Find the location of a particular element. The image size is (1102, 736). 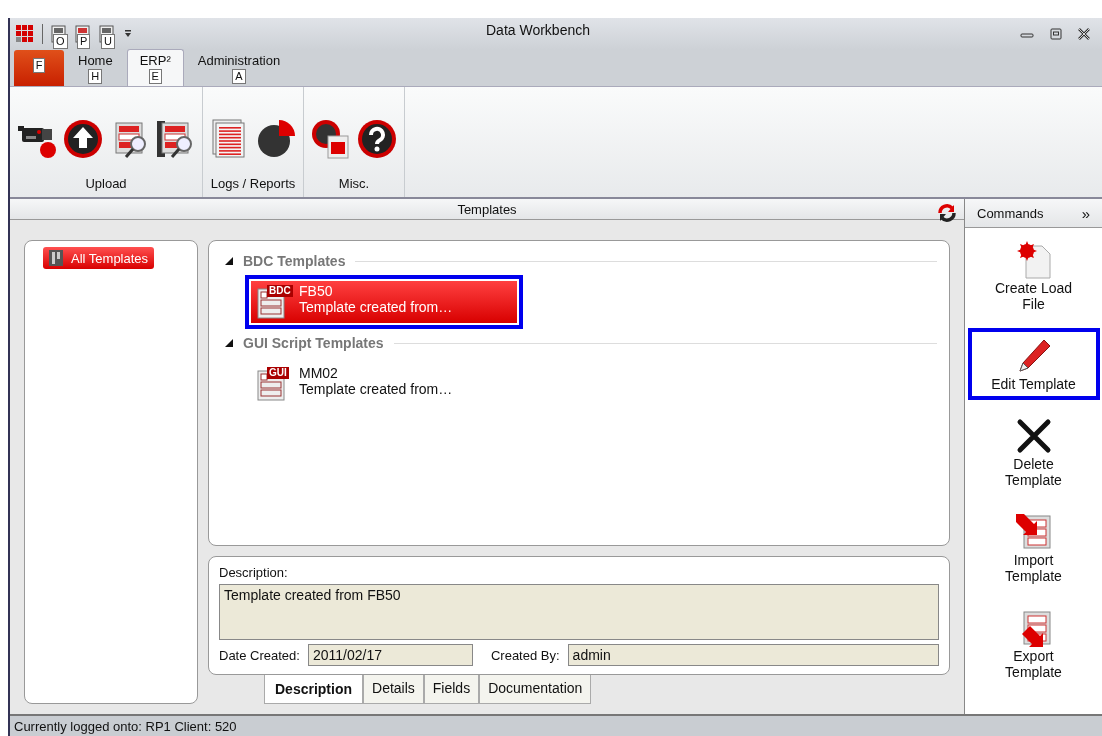

field-label: Date Created: is located at coordinates (259, 655).